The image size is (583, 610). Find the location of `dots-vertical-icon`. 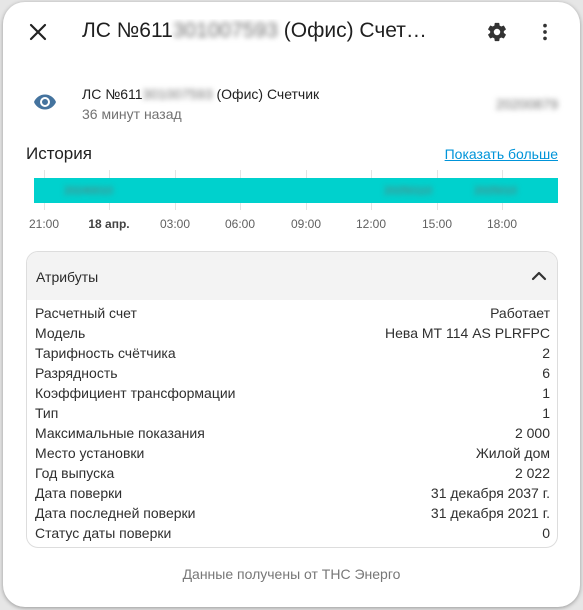

dots-vertical-icon is located at coordinates (545, 32).